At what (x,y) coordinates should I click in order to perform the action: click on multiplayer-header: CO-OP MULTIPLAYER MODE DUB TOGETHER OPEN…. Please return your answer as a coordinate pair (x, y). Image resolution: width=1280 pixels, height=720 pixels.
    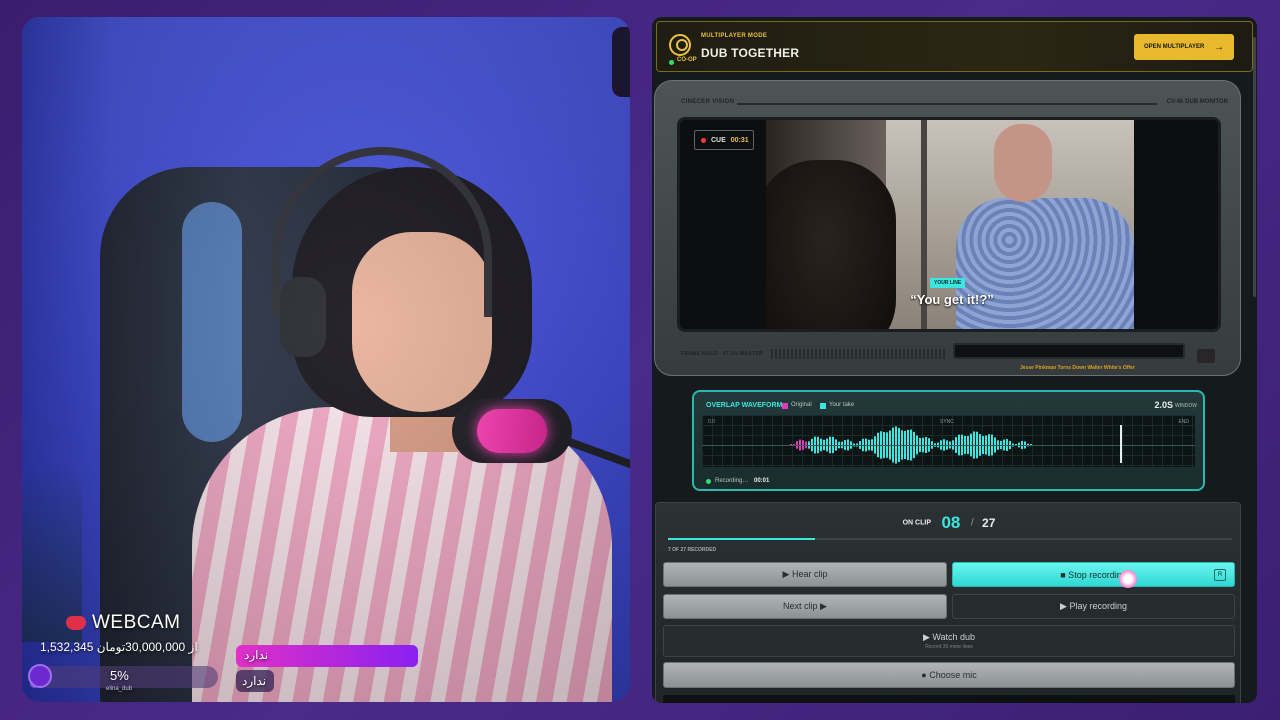
    Looking at the image, I should click on (954, 46).